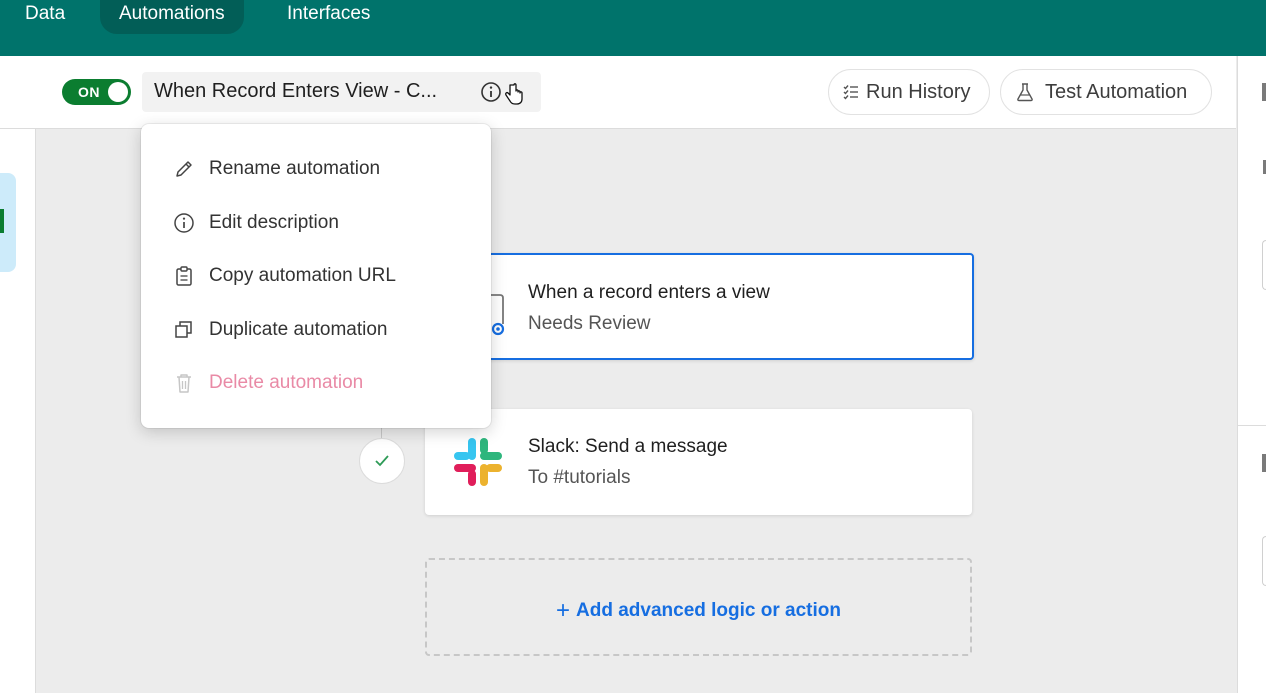  I want to click on test-automation-button: Test Automation, so click(1106, 92).